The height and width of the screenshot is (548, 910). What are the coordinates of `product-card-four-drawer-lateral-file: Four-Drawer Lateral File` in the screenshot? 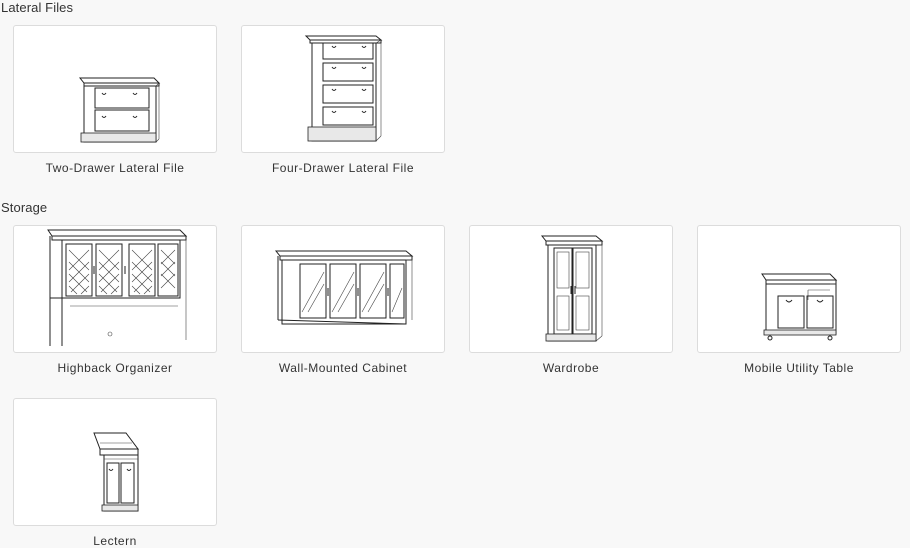 It's located at (343, 100).